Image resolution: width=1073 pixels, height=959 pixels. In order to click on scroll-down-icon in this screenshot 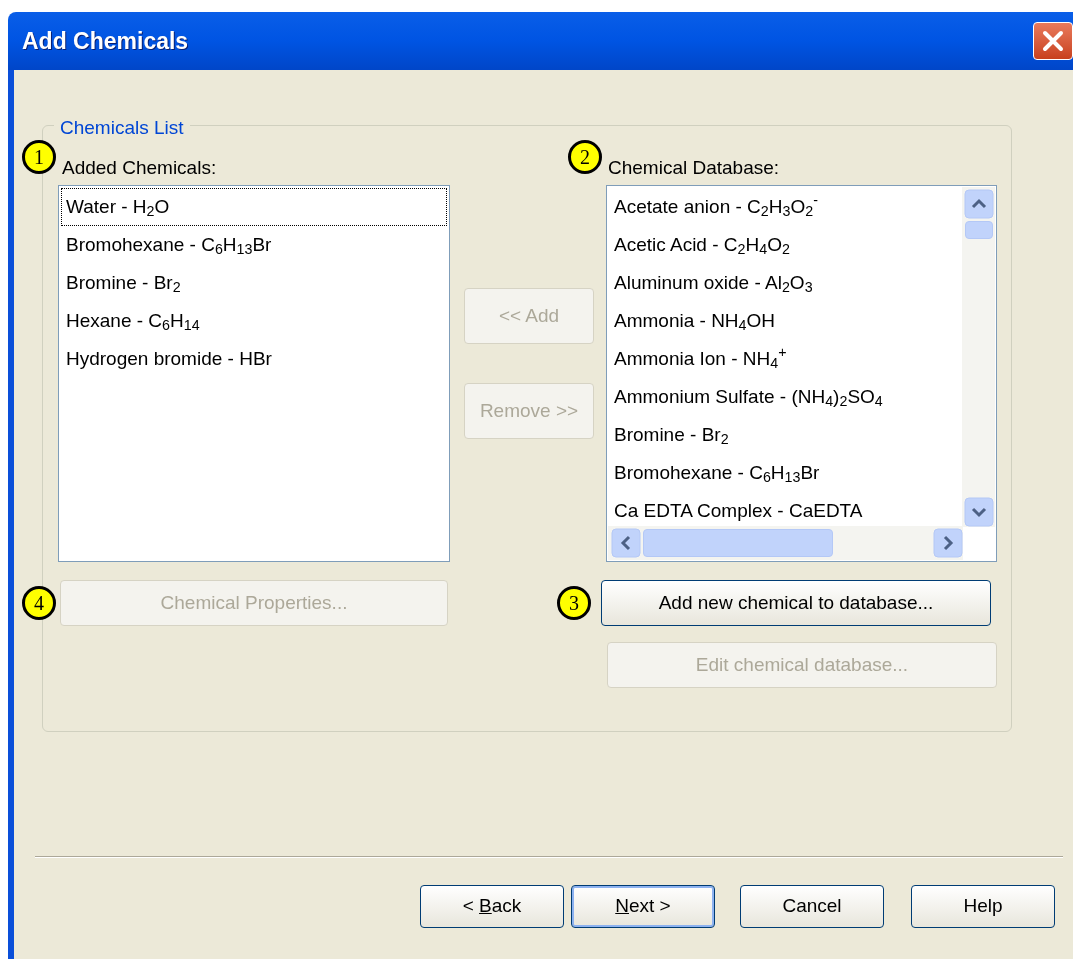, I will do `click(978, 512)`.